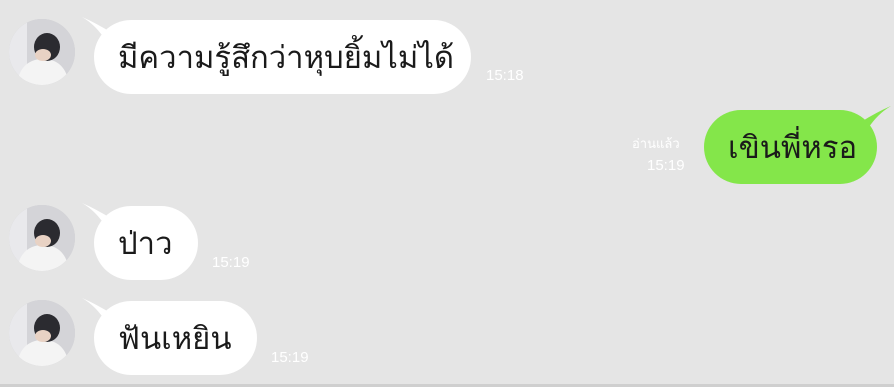 The width and height of the screenshot is (894, 387). What do you see at coordinates (656, 144) in the screenshot?
I see `read-receipt: อ่านแล้ว` at bounding box center [656, 144].